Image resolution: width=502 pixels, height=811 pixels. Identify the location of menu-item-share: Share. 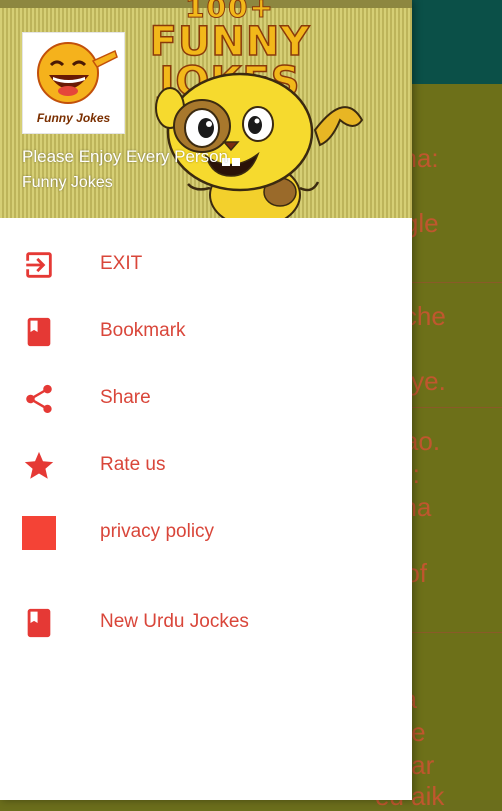
(206, 399).